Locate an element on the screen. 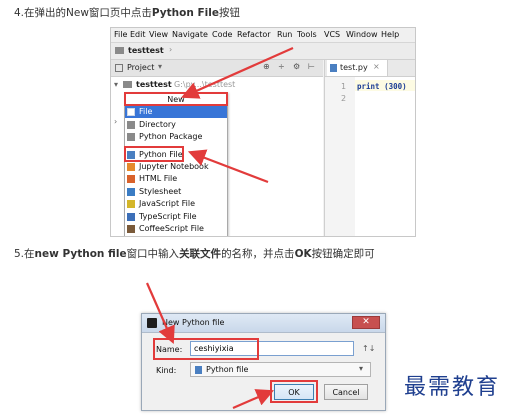 The width and height of the screenshot is (526, 418). arrow-to-new is located at coordinates (237, 72).